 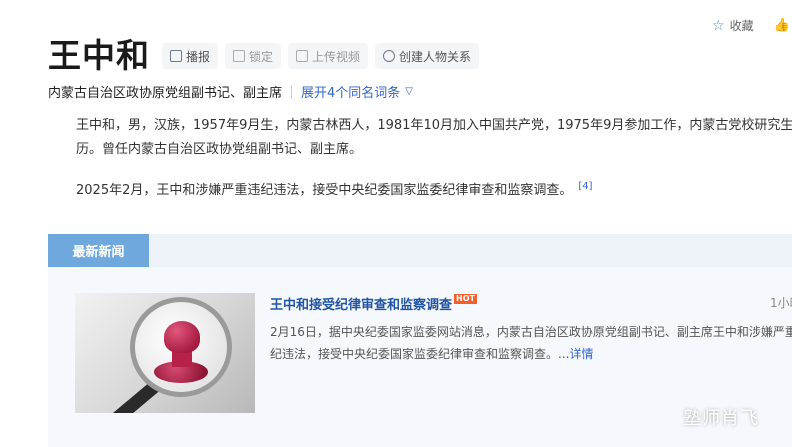 I want to click on create-relation-button: 创建人物关系, so click(x=427, y=56).